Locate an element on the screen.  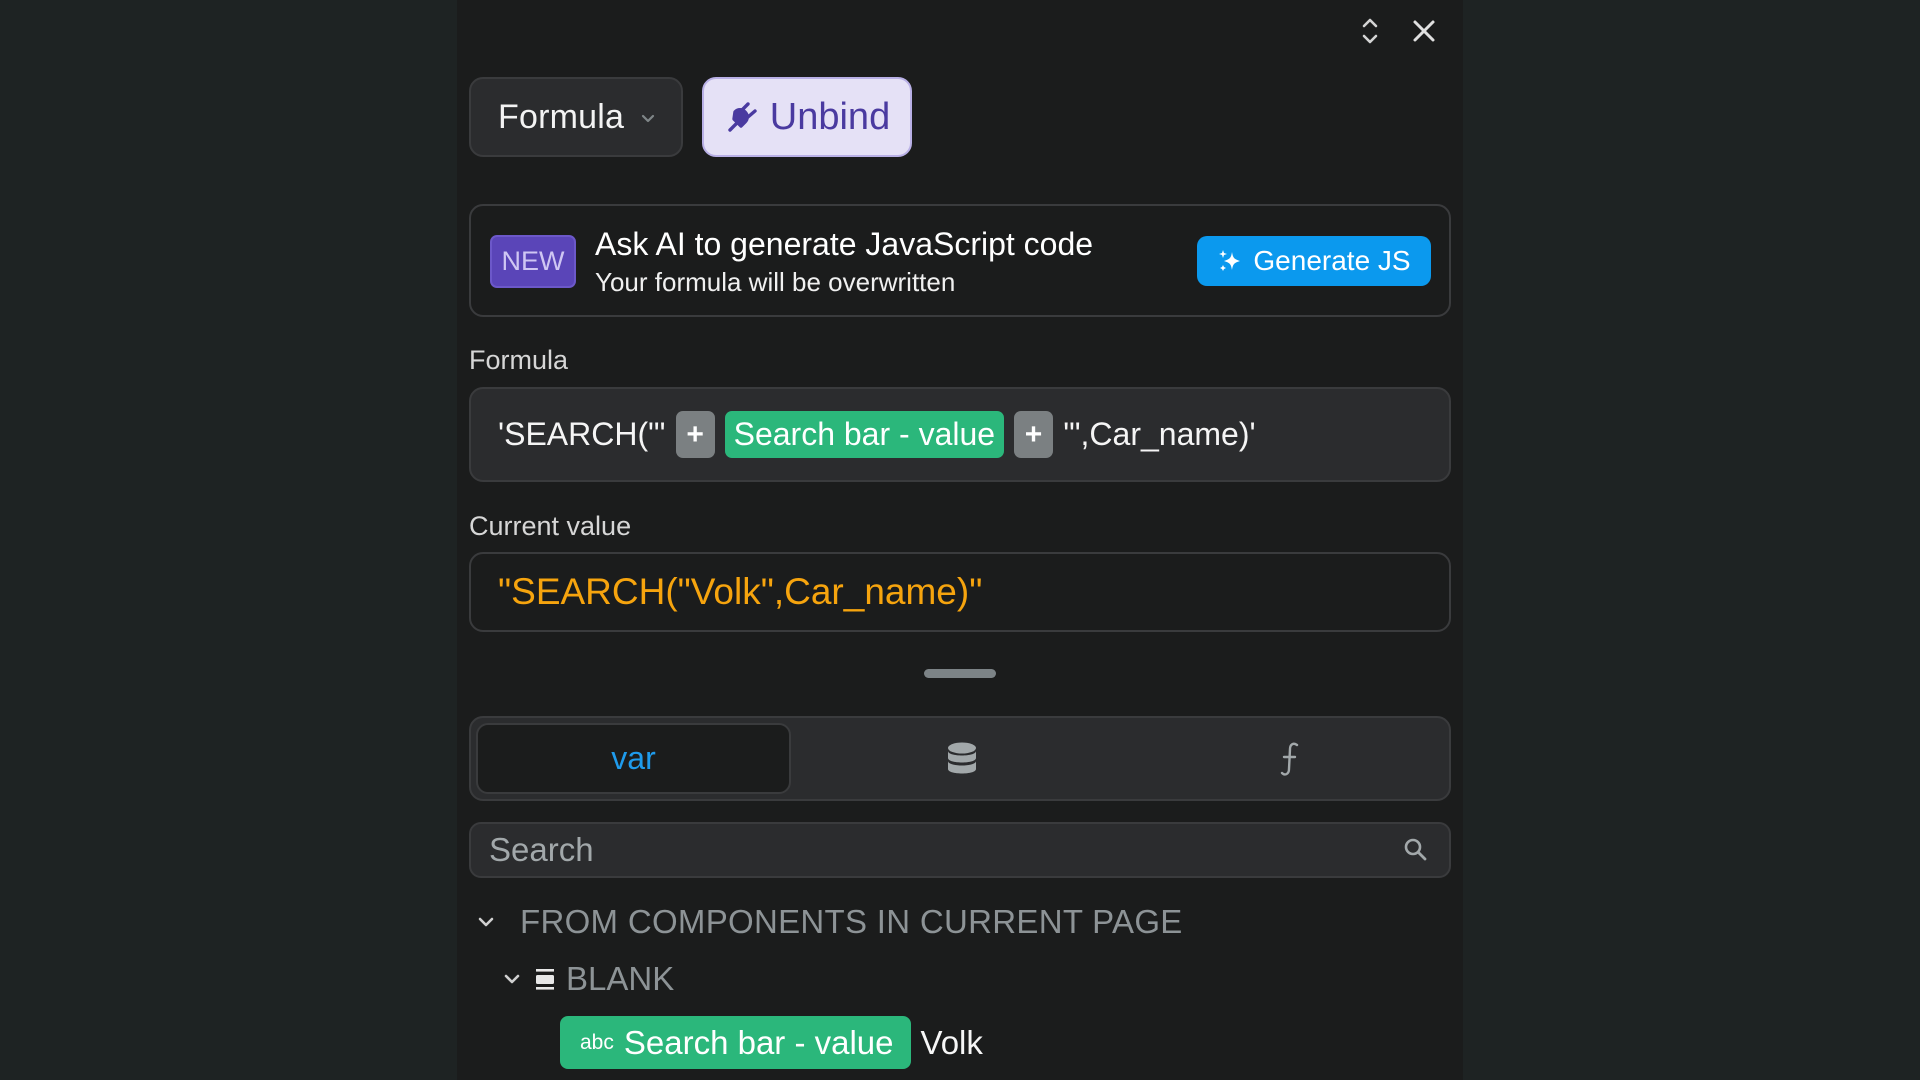
current-value-label: Current value is located at coordinates (550, 526).